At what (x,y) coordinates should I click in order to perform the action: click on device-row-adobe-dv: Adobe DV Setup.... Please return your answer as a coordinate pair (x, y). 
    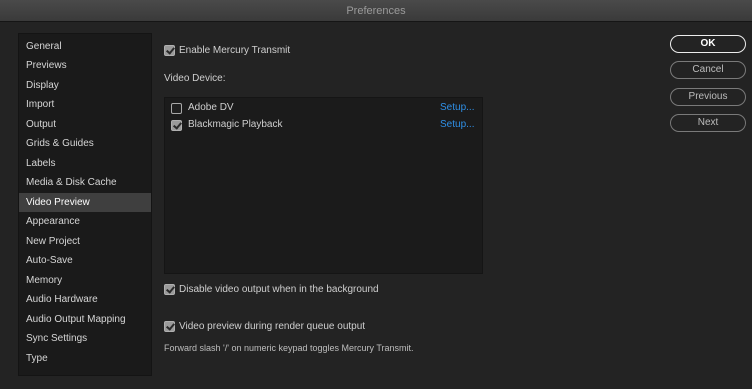
    Looking at the image, I should click on (323, 108).